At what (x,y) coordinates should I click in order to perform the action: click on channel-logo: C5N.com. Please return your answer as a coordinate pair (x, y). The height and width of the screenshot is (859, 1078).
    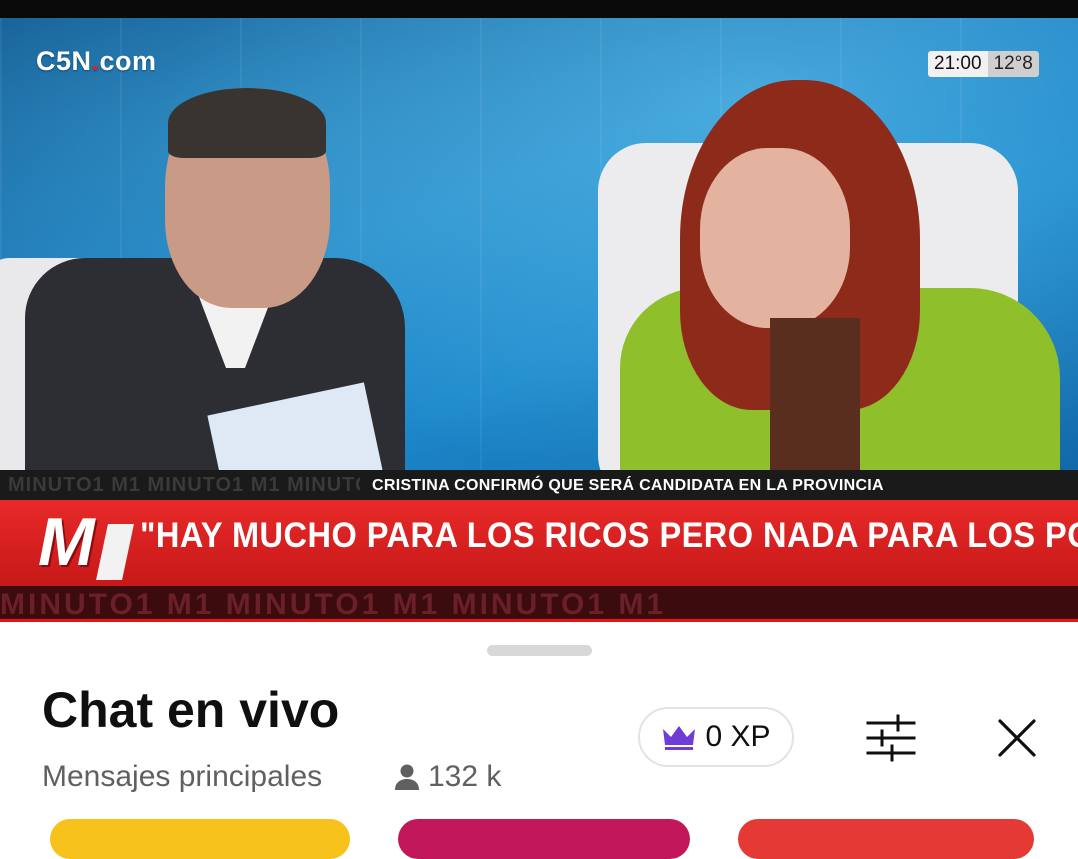
    Looking at the image, I should click on (96, 61).